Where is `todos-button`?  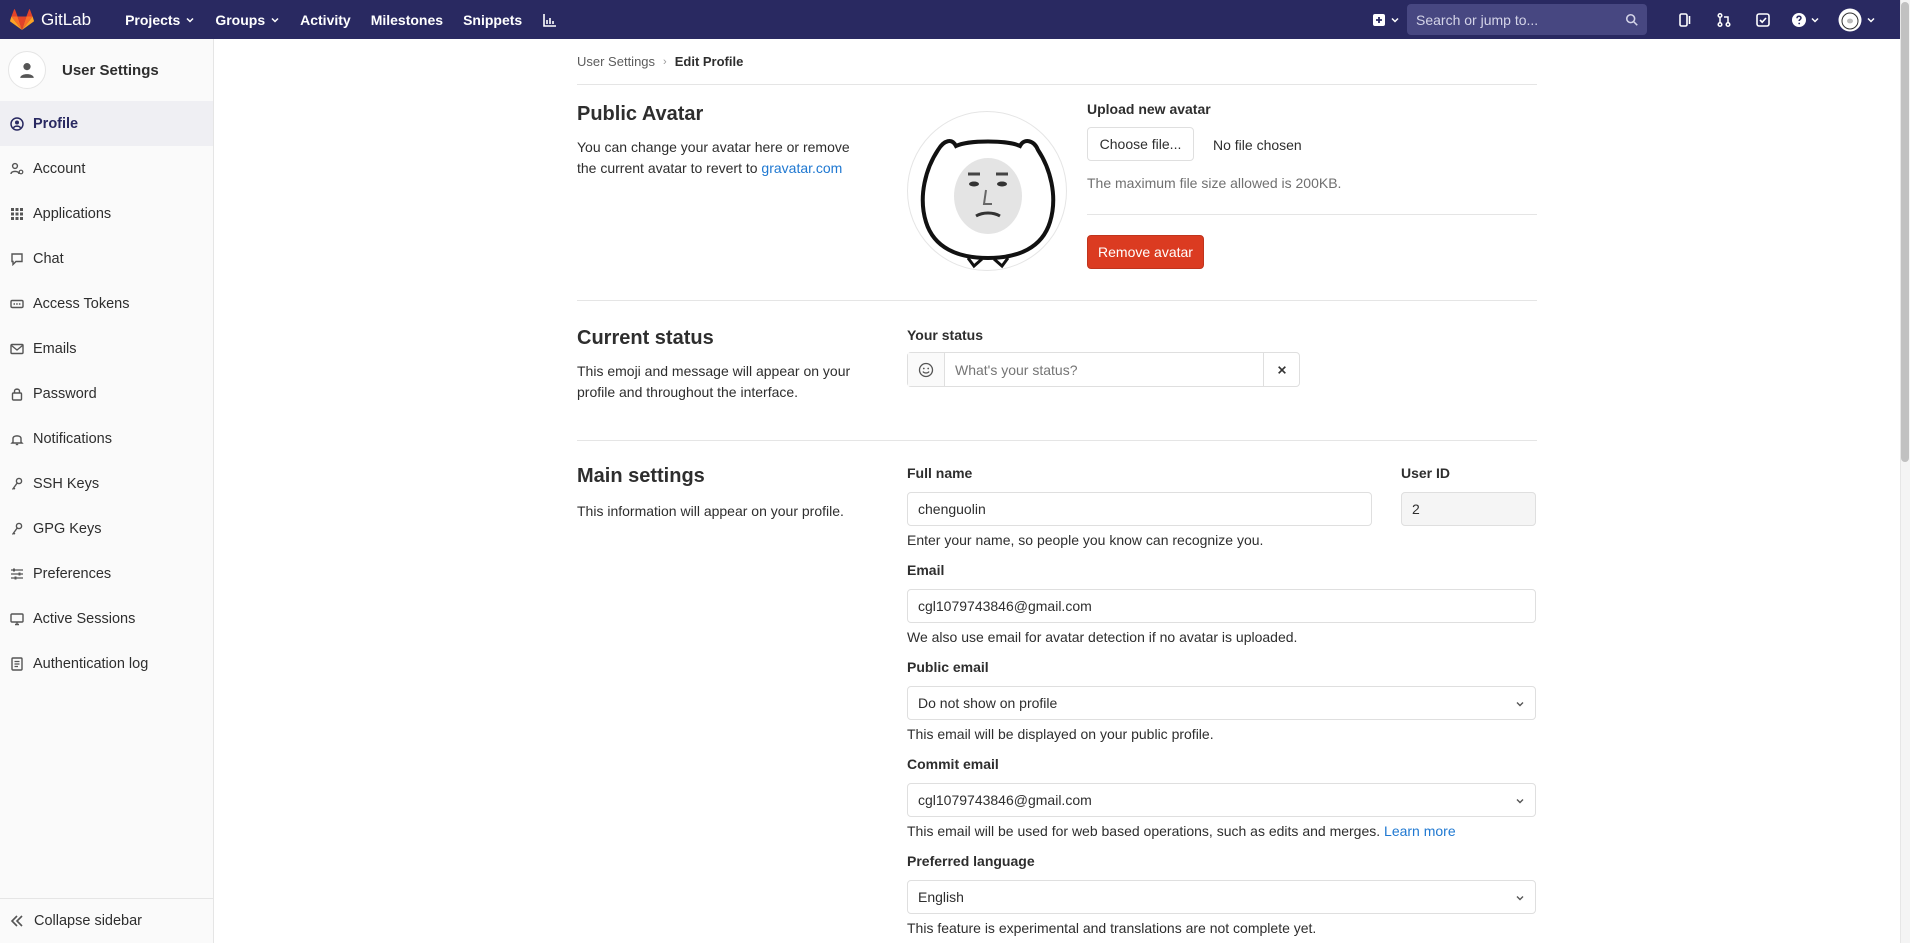 todos-button is located at coordinates (1762, 19).